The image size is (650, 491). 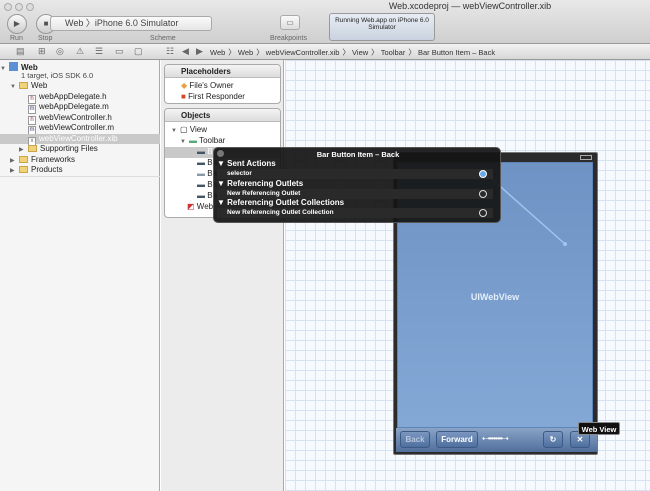 What do you see at coordinates (525, 208) in the screenshot?
I see `connection-line` at bounding box center [525, 208].